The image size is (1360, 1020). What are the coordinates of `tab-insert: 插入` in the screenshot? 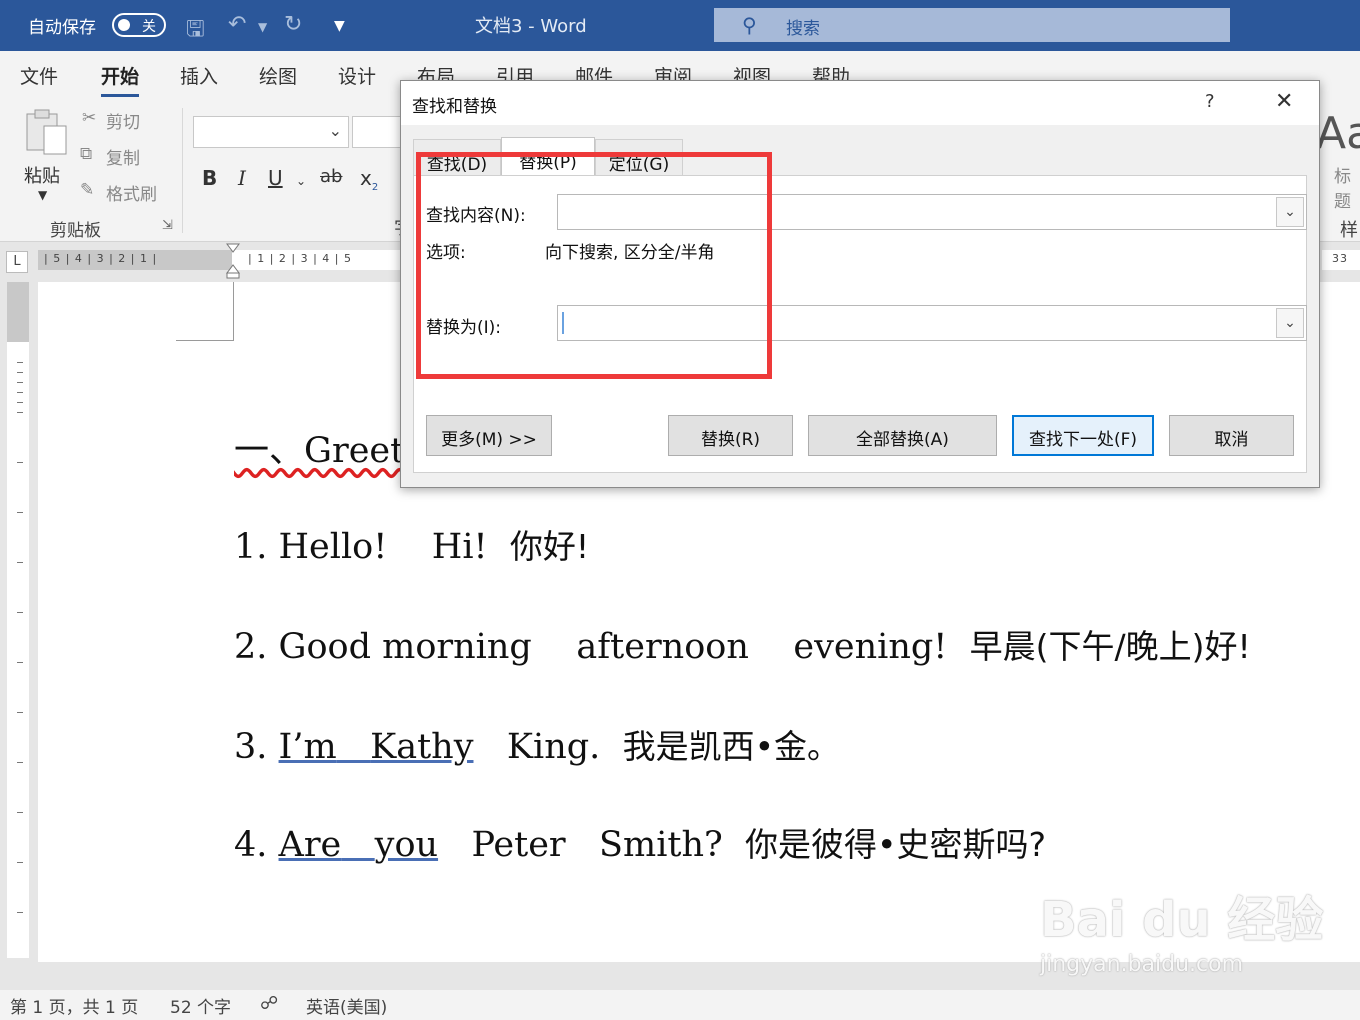 It's located at (199, 75).